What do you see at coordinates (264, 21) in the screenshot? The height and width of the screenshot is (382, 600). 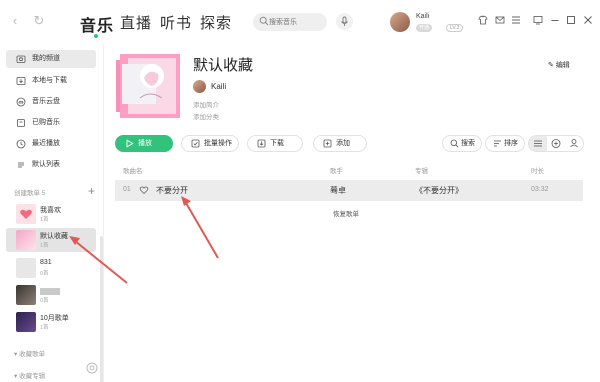 I see `search-icon` at bounding box center [264, 21].